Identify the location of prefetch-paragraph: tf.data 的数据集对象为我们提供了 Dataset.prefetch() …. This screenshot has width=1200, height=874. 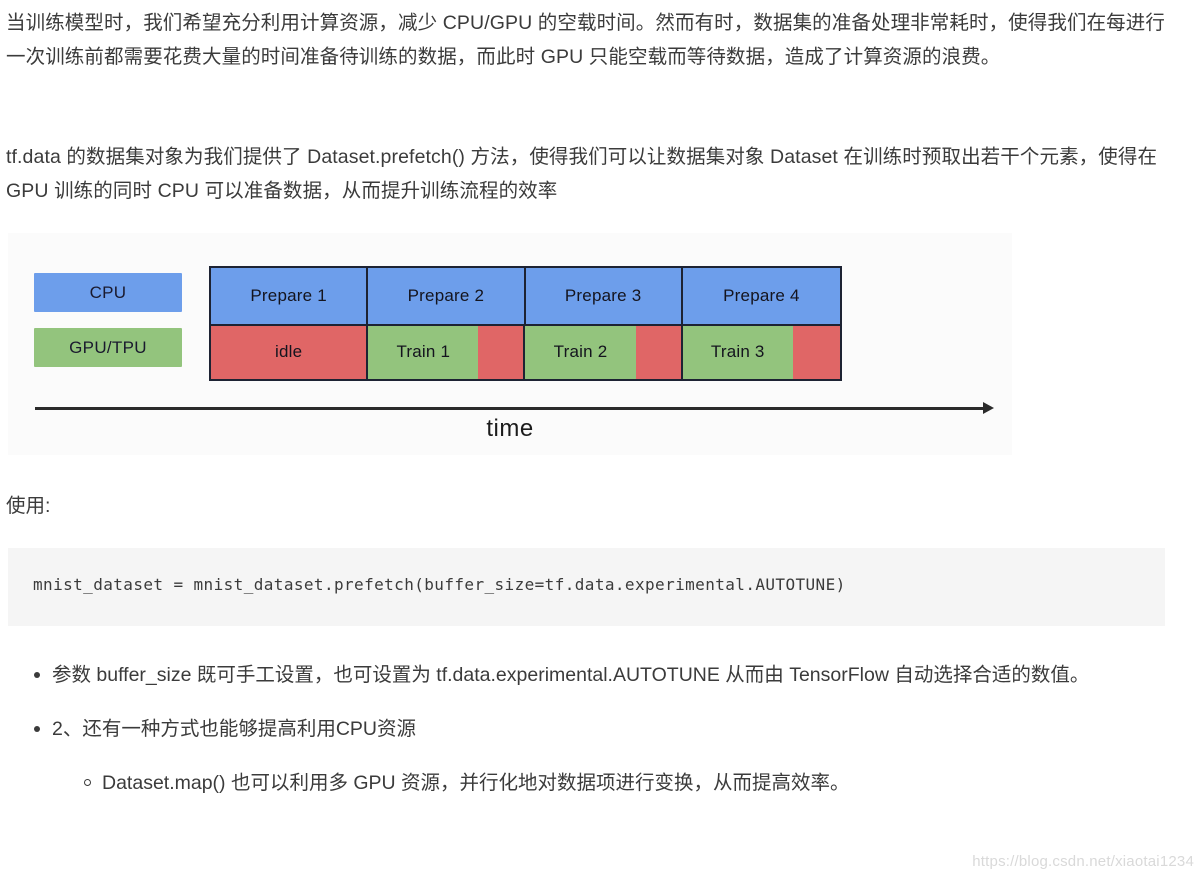
(582, 174).